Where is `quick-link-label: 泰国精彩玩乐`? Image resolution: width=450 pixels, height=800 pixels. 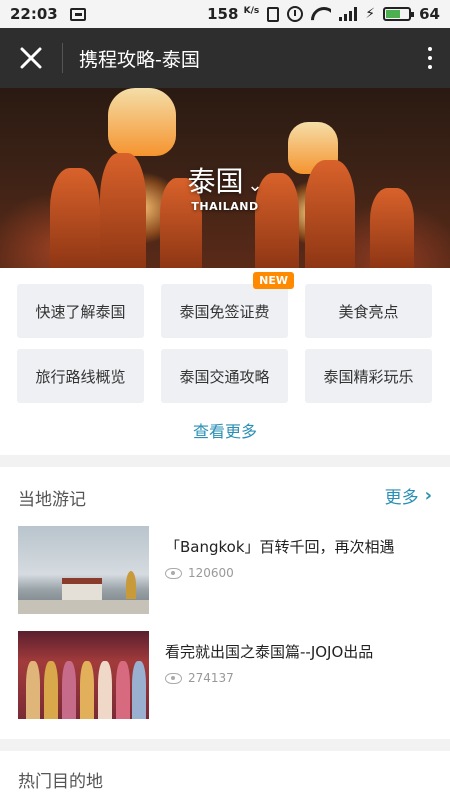 quick-link-label: 泰国精彩玩乐 is located at coordinates (368, 376).